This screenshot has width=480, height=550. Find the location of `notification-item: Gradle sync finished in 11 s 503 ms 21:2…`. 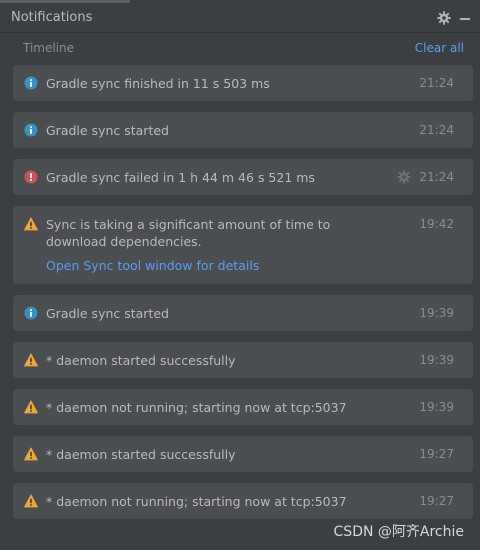

notification-item: Gradle sync finished in 11 s 503 ms 21:2… is located at coordinates (243, 83).